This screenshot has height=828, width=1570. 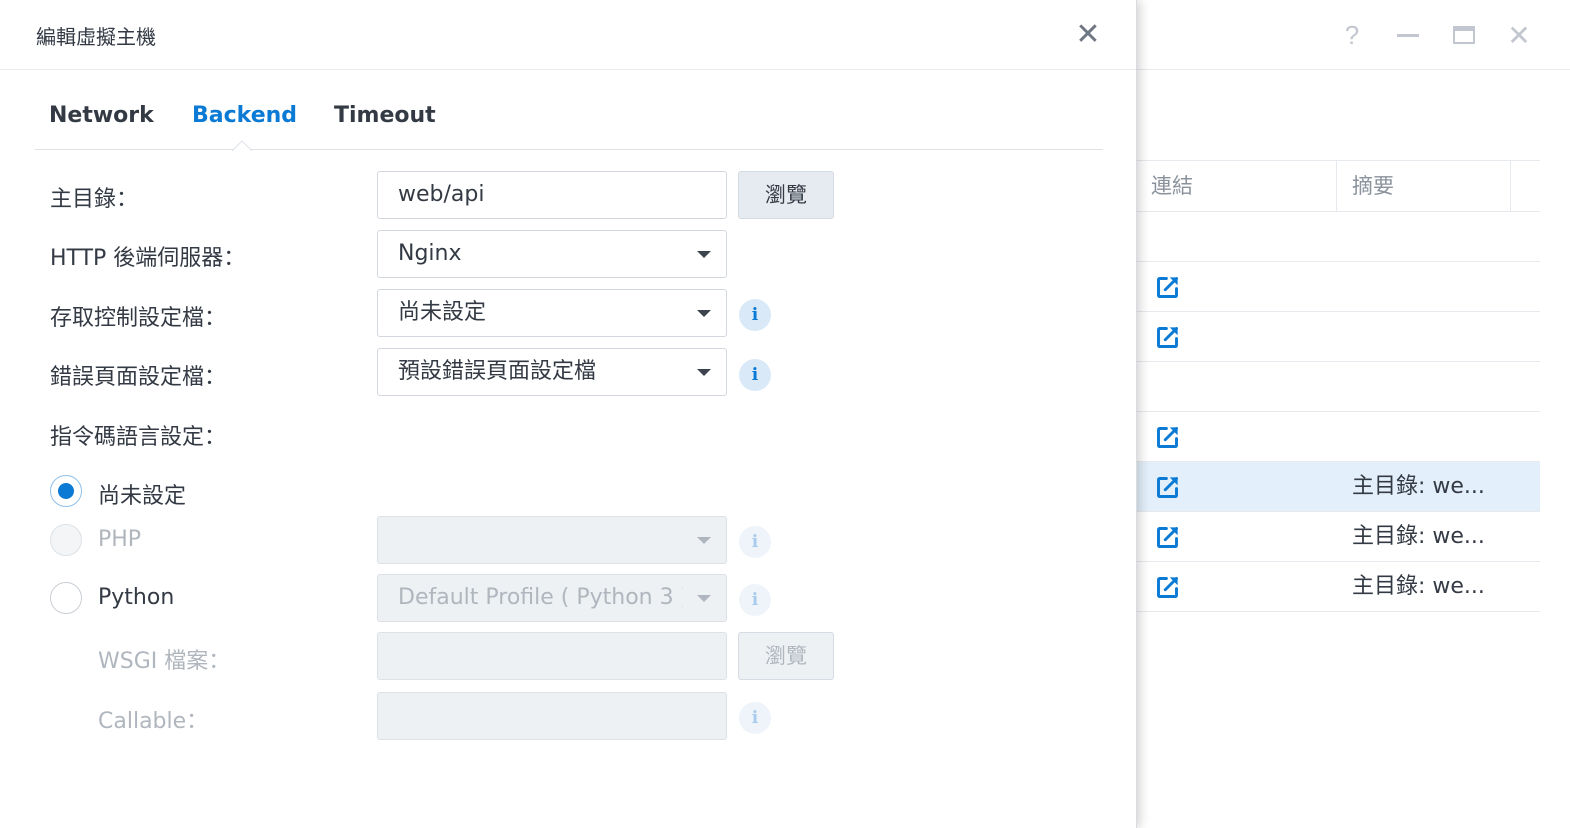 I want to click on tab-bar: Network Backend Timeout, so click(x=569, y=110).